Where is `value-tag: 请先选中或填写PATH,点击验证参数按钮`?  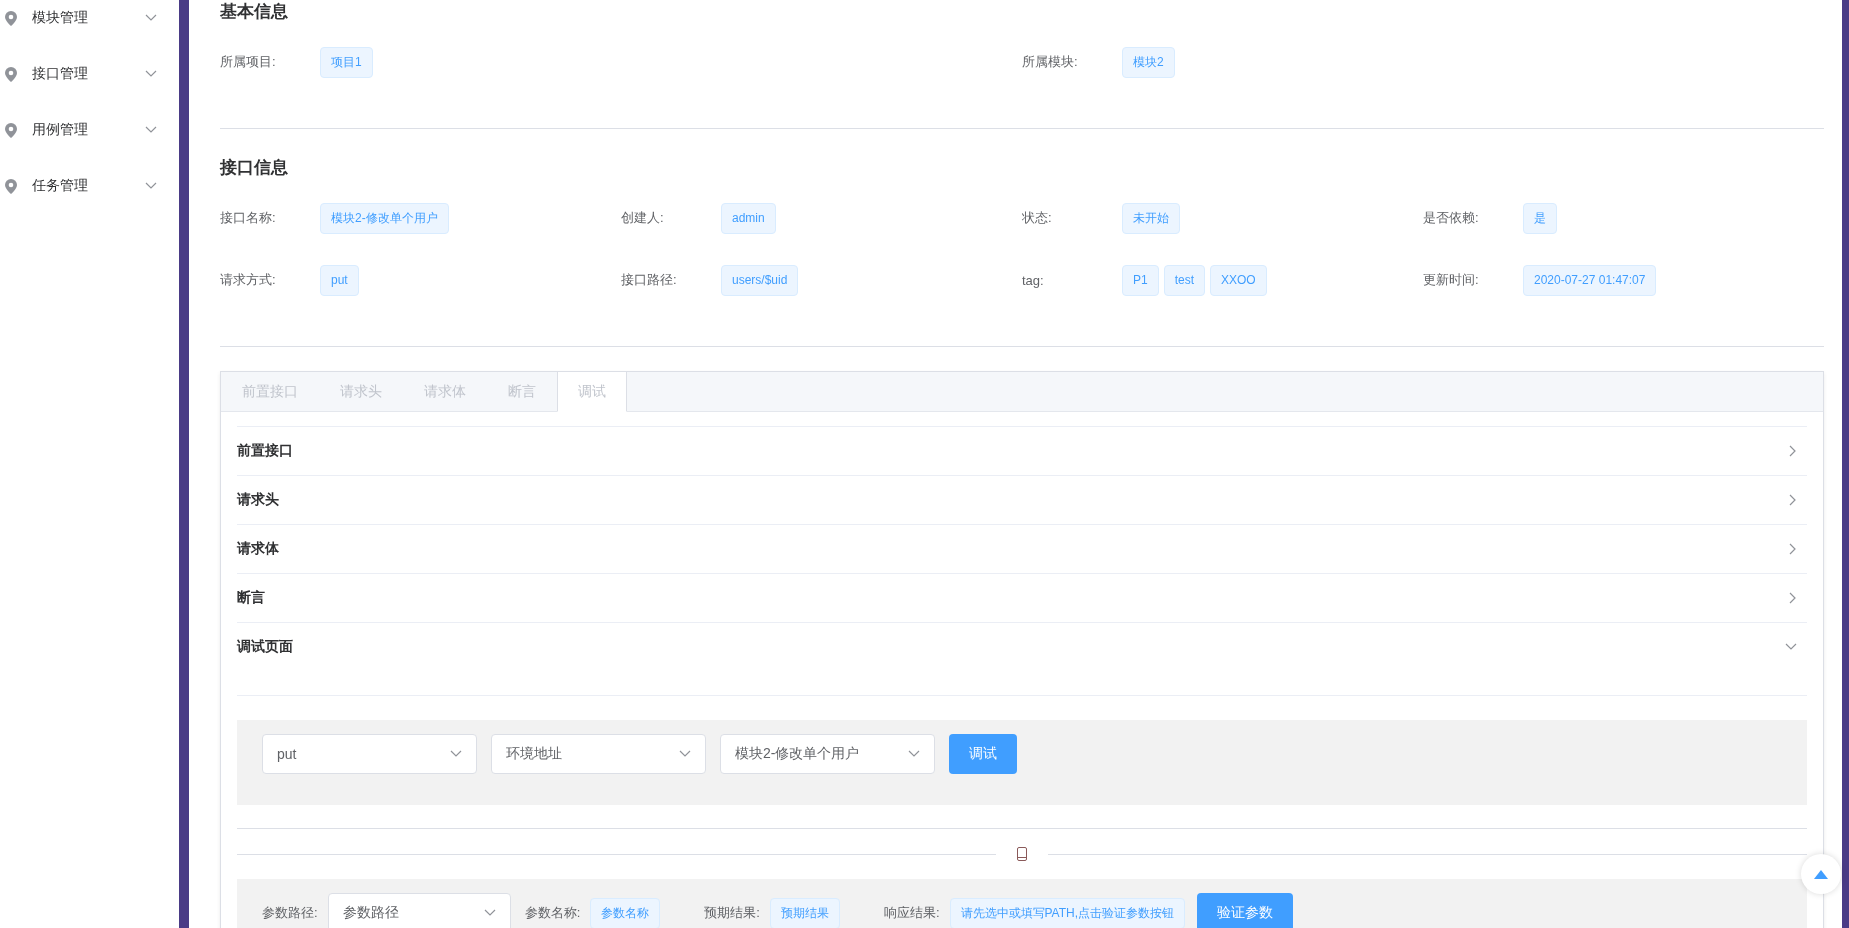 value-tag: 请先选中或填写PATH,点击验证参数按钮 is located at coordinates (1067, 912).